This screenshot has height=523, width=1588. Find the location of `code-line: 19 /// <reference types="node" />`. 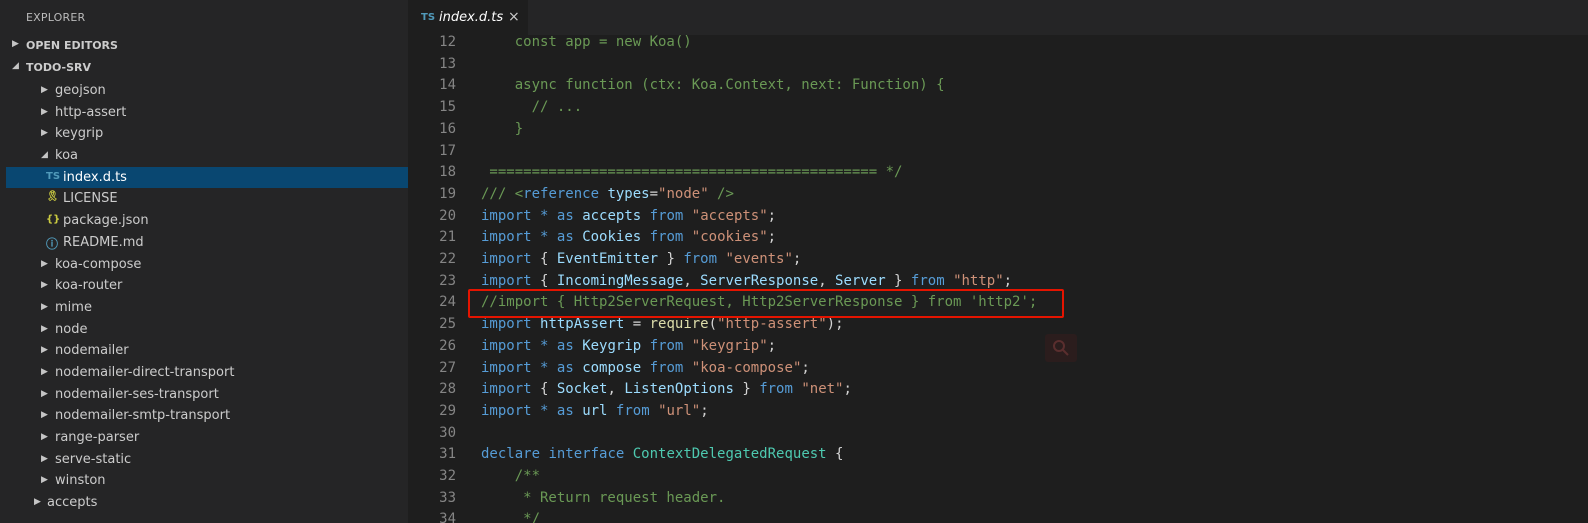

code-line: 19 /// <reference types="node" /> is located at coordinates (998, 195).